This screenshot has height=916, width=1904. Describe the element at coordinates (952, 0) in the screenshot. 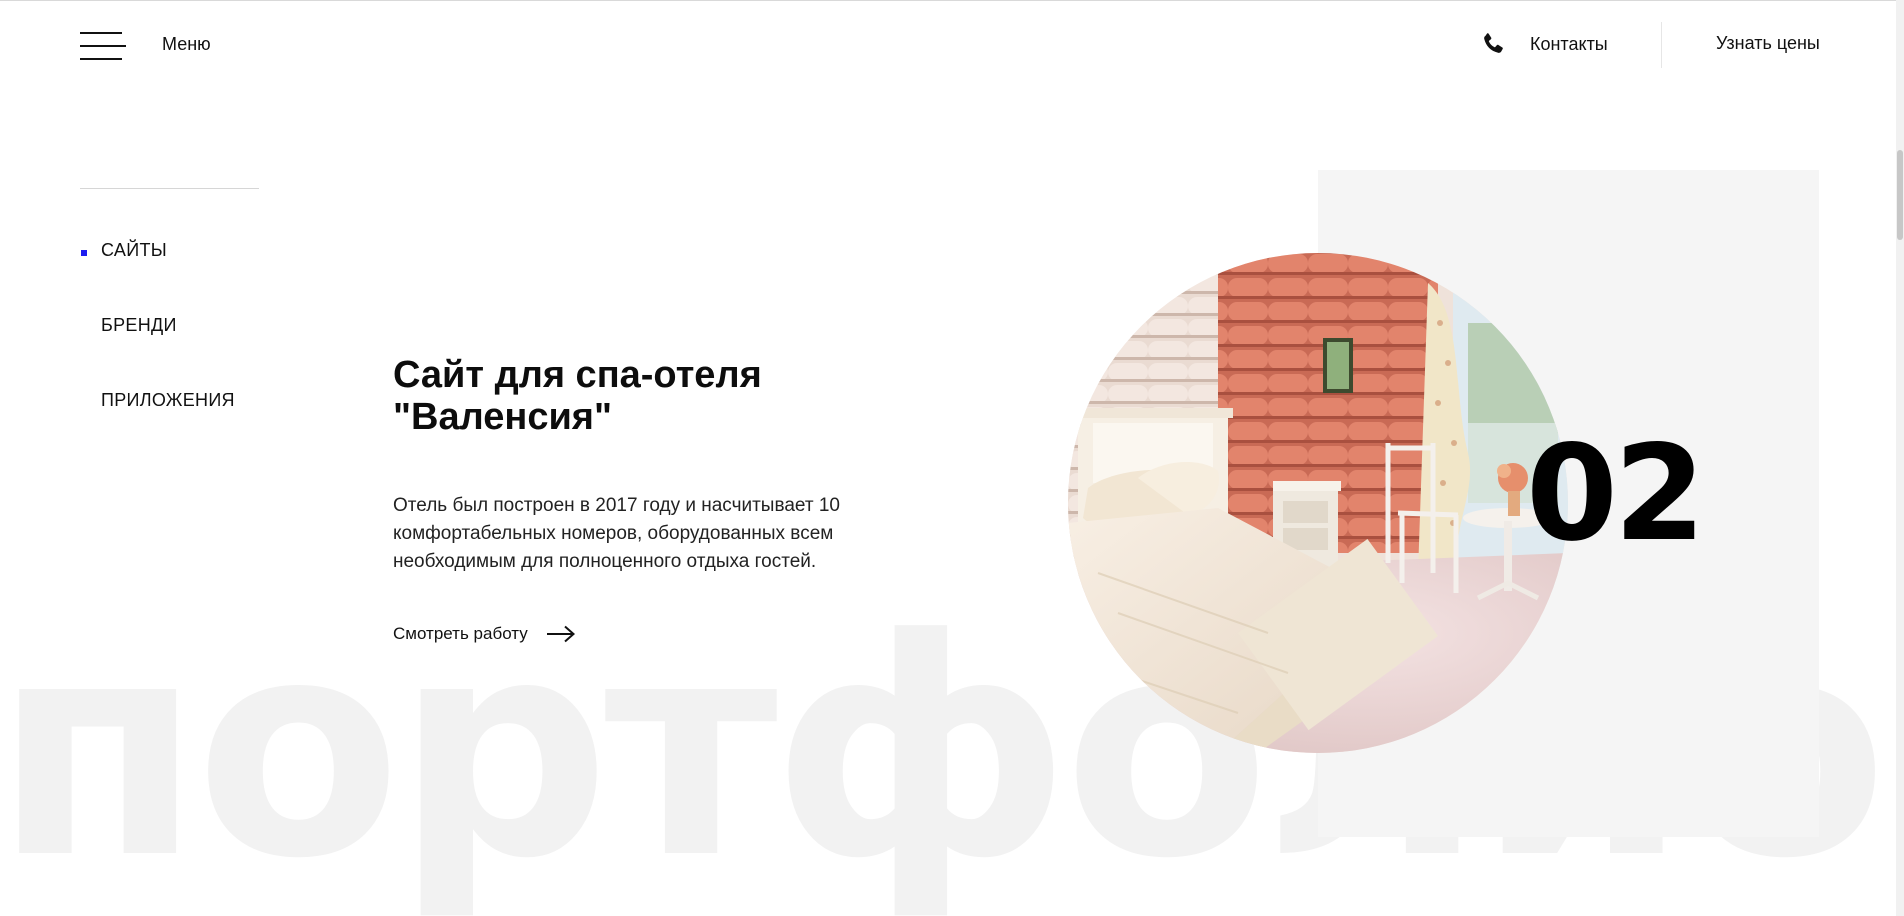

I see `top-border` at that location.